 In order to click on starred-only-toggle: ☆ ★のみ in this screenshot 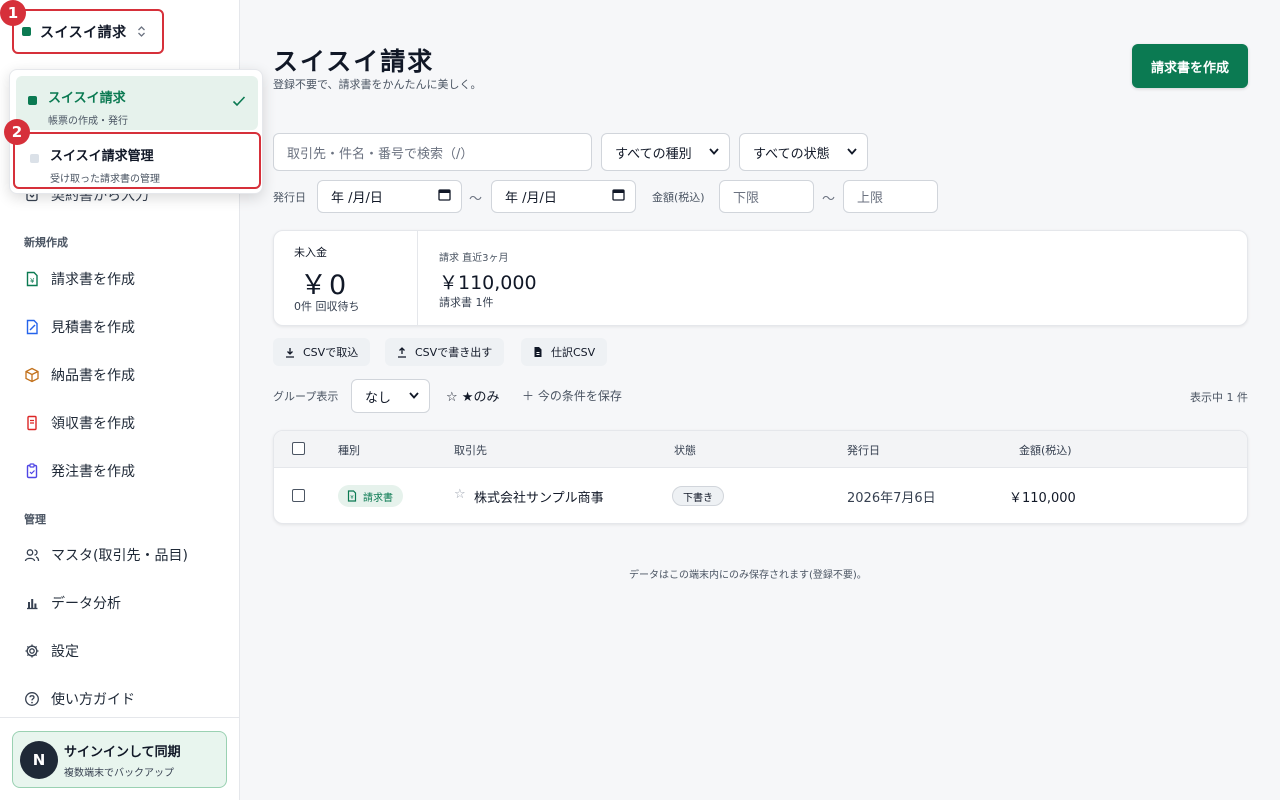, I will do `click(472, 395)`.